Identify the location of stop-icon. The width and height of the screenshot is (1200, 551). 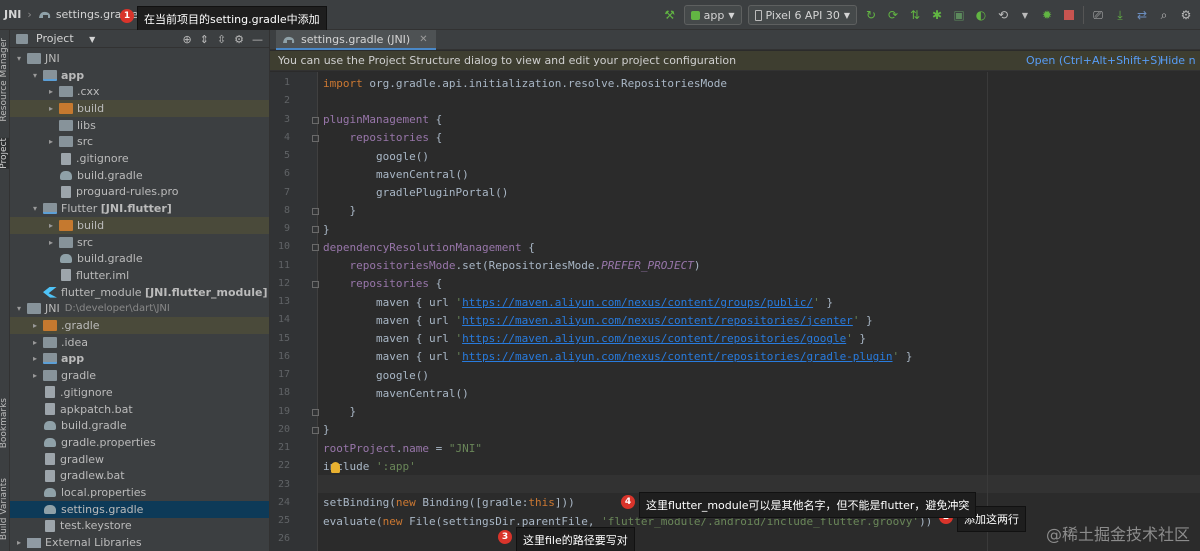
(1069, 15).